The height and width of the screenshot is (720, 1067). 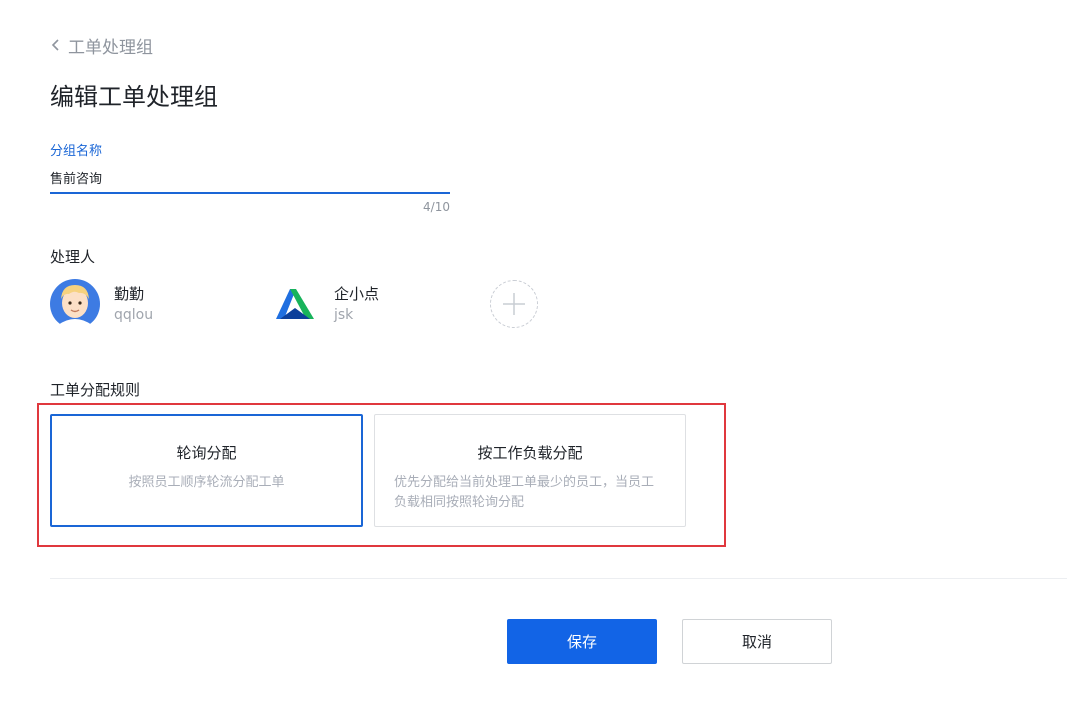 What do you see at coordinates (250, 193) in the screenshot?
I see `group-name-underline` at bounding box center [250, 193].